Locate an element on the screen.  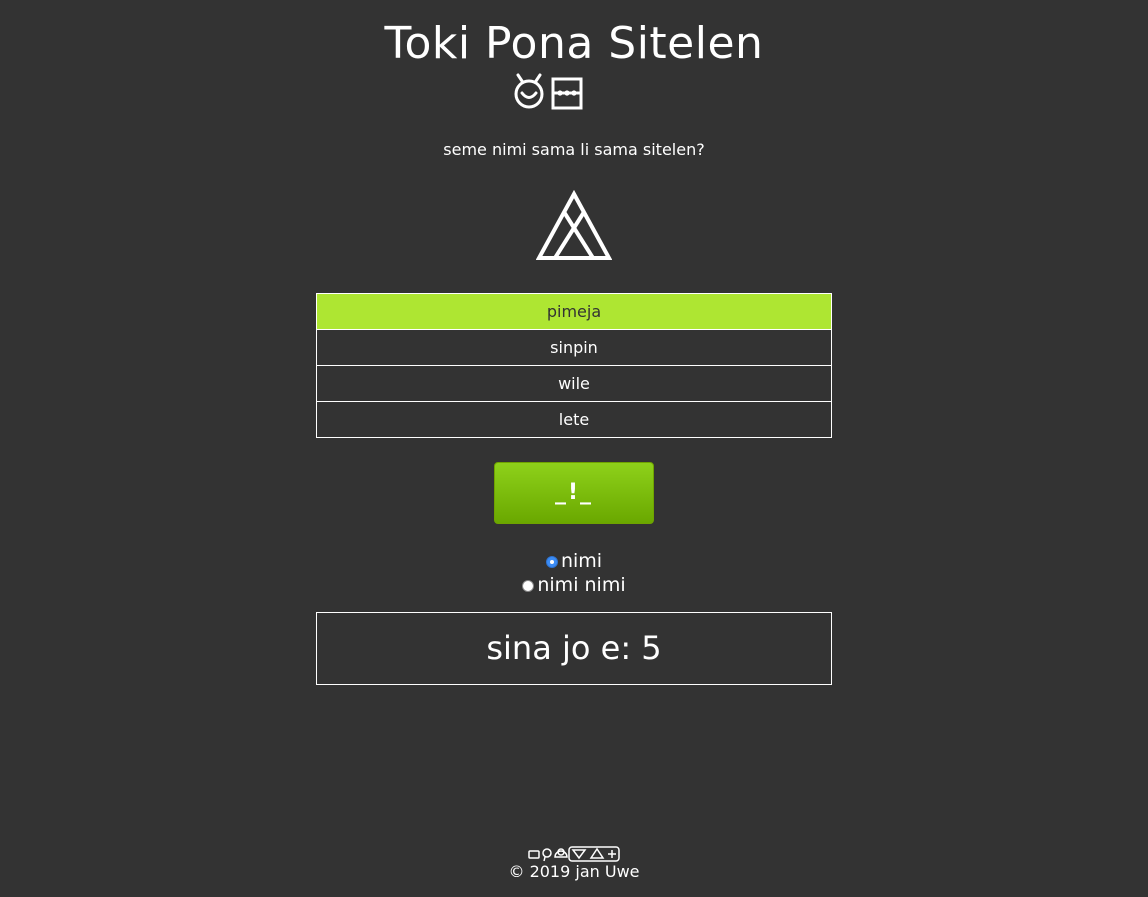
mode-selector: nimi nimi nimi is located at coordinates (574, 573).